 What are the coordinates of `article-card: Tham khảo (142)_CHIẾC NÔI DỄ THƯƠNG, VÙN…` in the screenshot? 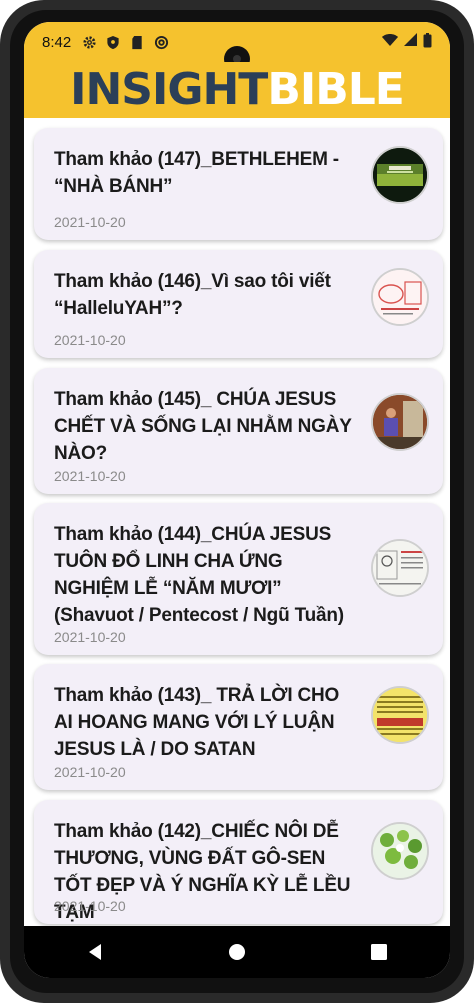 It's located at (238, 862).